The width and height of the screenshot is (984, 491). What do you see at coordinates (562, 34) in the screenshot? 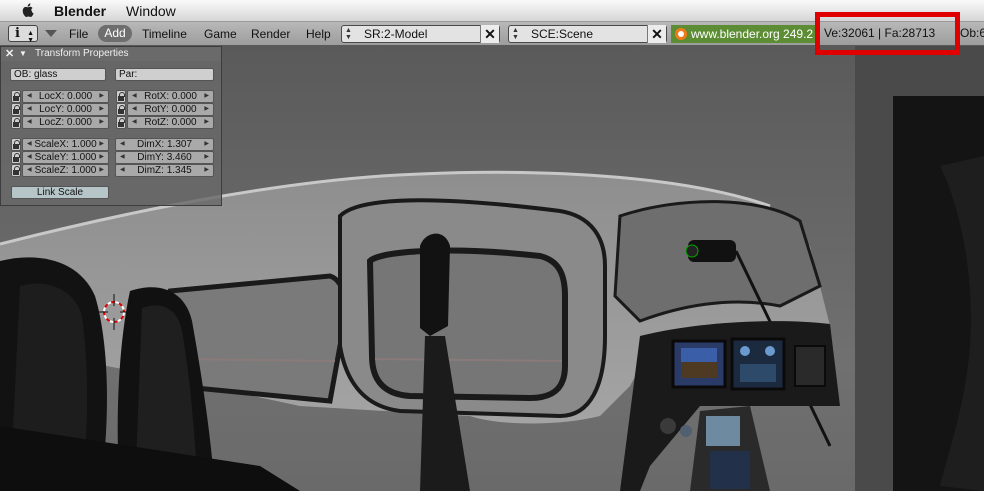
I see `scene-name: SCE:Scene` at bounding box center [562, 34].